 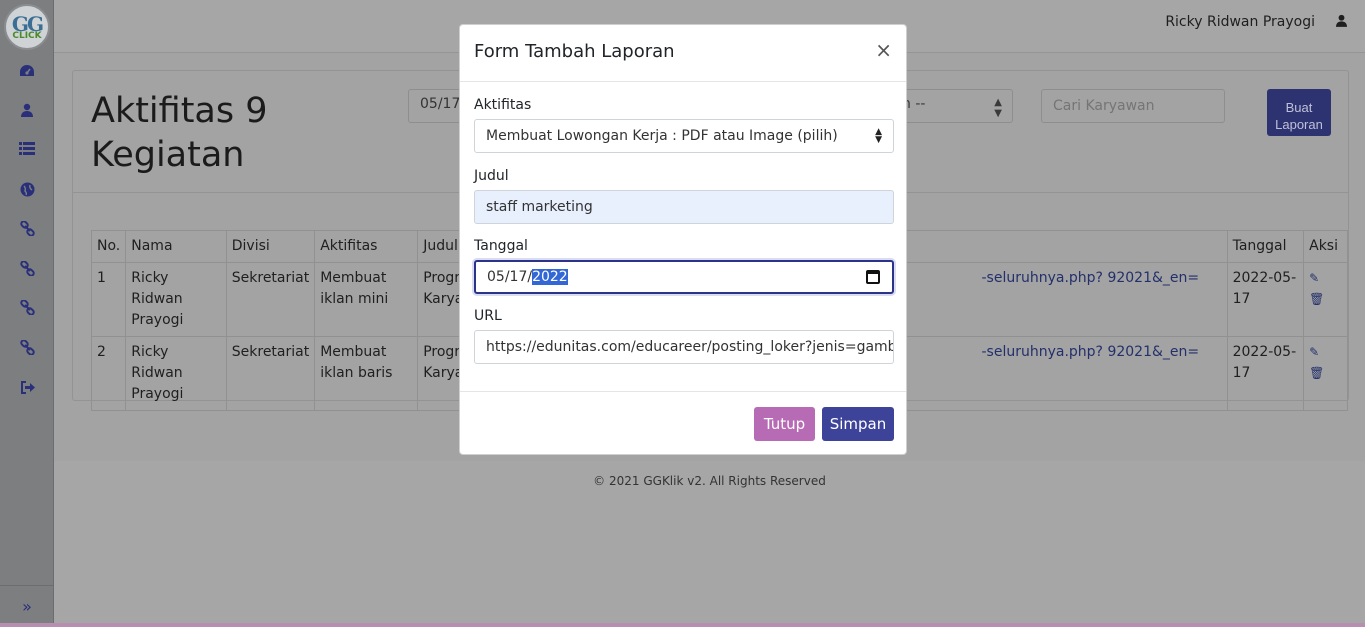 I want to click on footer-copyright: © 2021 GGKlik v2. All Rights Reserved, so click(x=709, y=481).